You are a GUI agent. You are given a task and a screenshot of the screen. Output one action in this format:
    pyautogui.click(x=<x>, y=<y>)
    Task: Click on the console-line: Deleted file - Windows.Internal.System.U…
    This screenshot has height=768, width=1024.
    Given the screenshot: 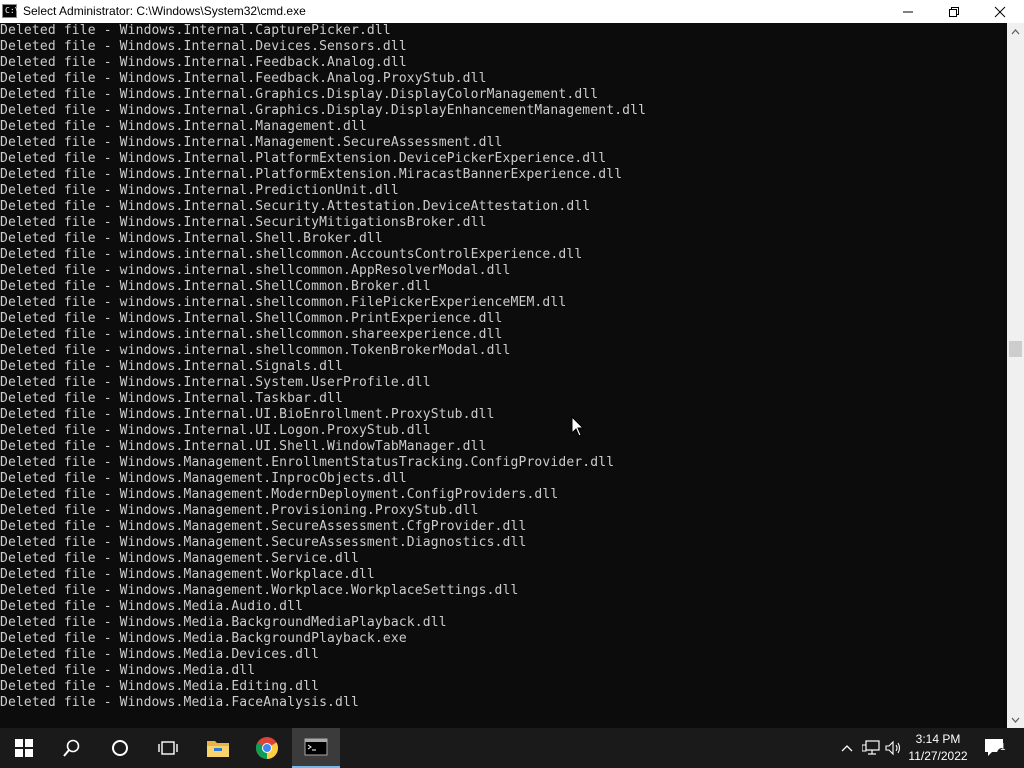 What is the action you would take?
    pyautogui.click(x=215, y=382)
    